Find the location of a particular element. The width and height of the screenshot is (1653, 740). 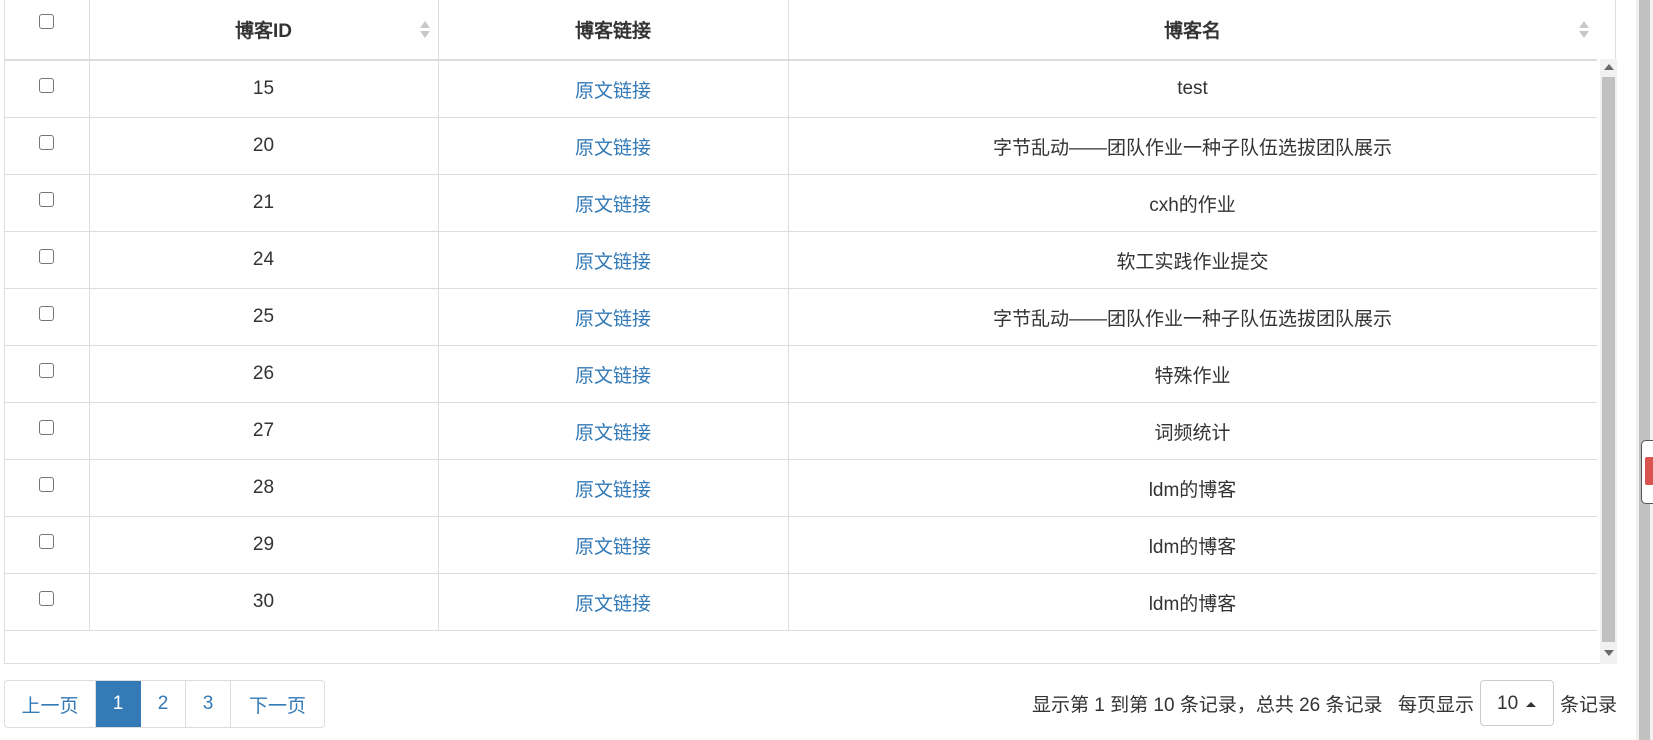

side-tab-marker-icon is located at coordinates (1647, 472).